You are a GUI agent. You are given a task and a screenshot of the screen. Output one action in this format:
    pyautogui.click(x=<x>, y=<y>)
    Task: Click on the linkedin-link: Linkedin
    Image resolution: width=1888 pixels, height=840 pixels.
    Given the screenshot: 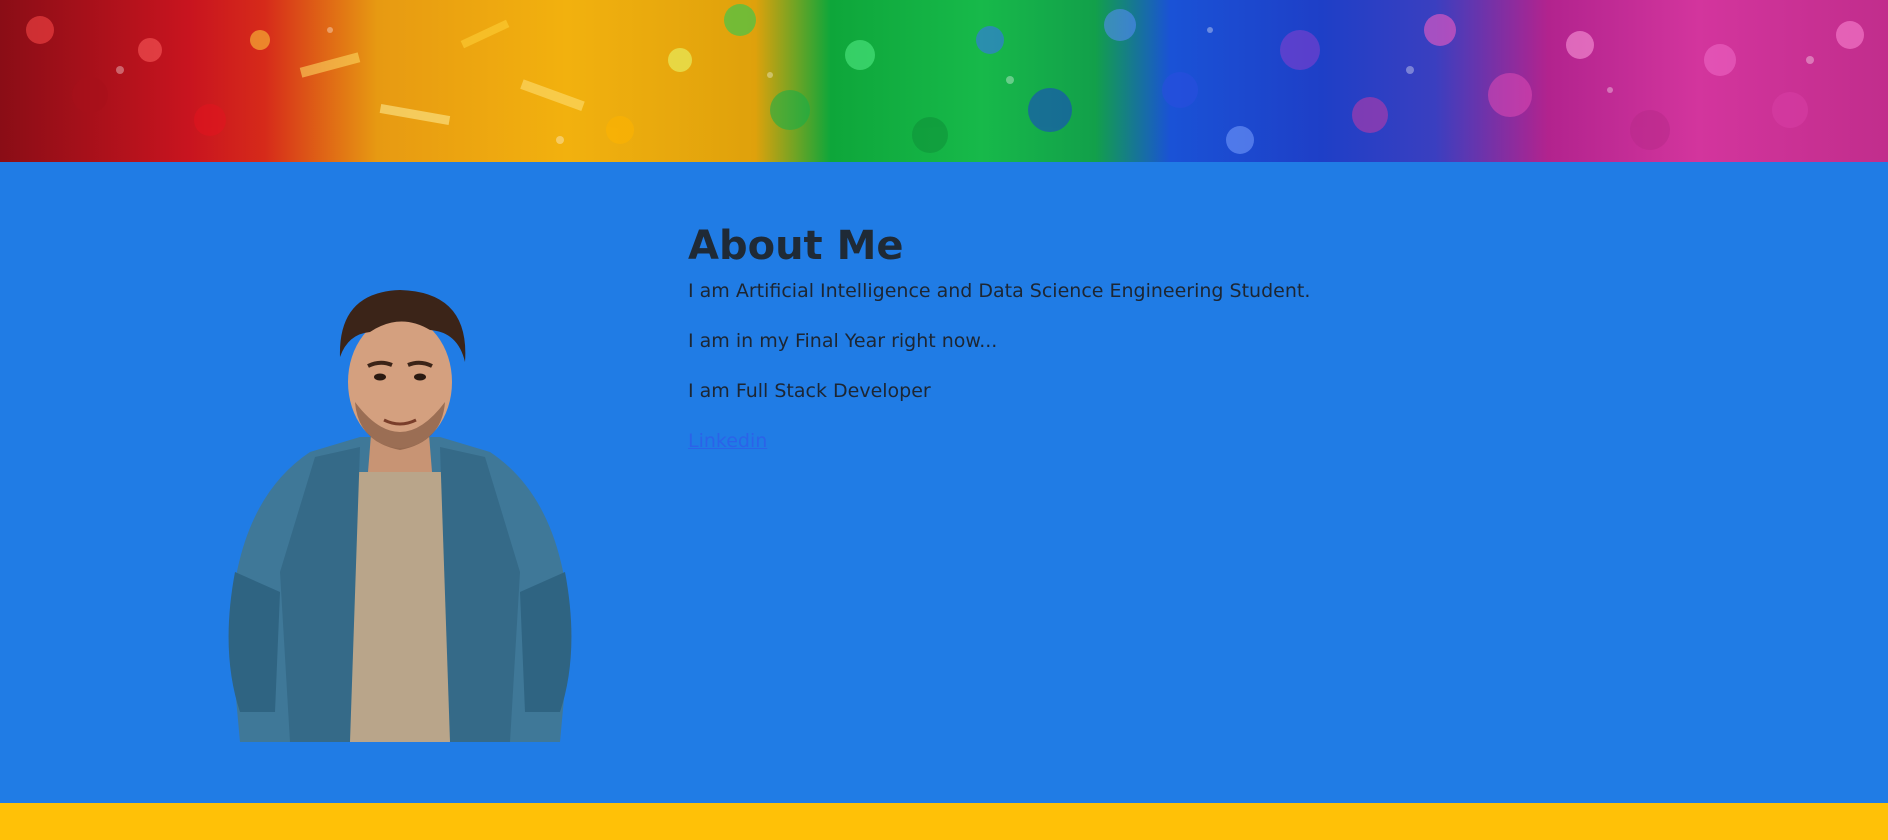 What is the action you would take?
    pyautogui.click(x=727, y=441)
    